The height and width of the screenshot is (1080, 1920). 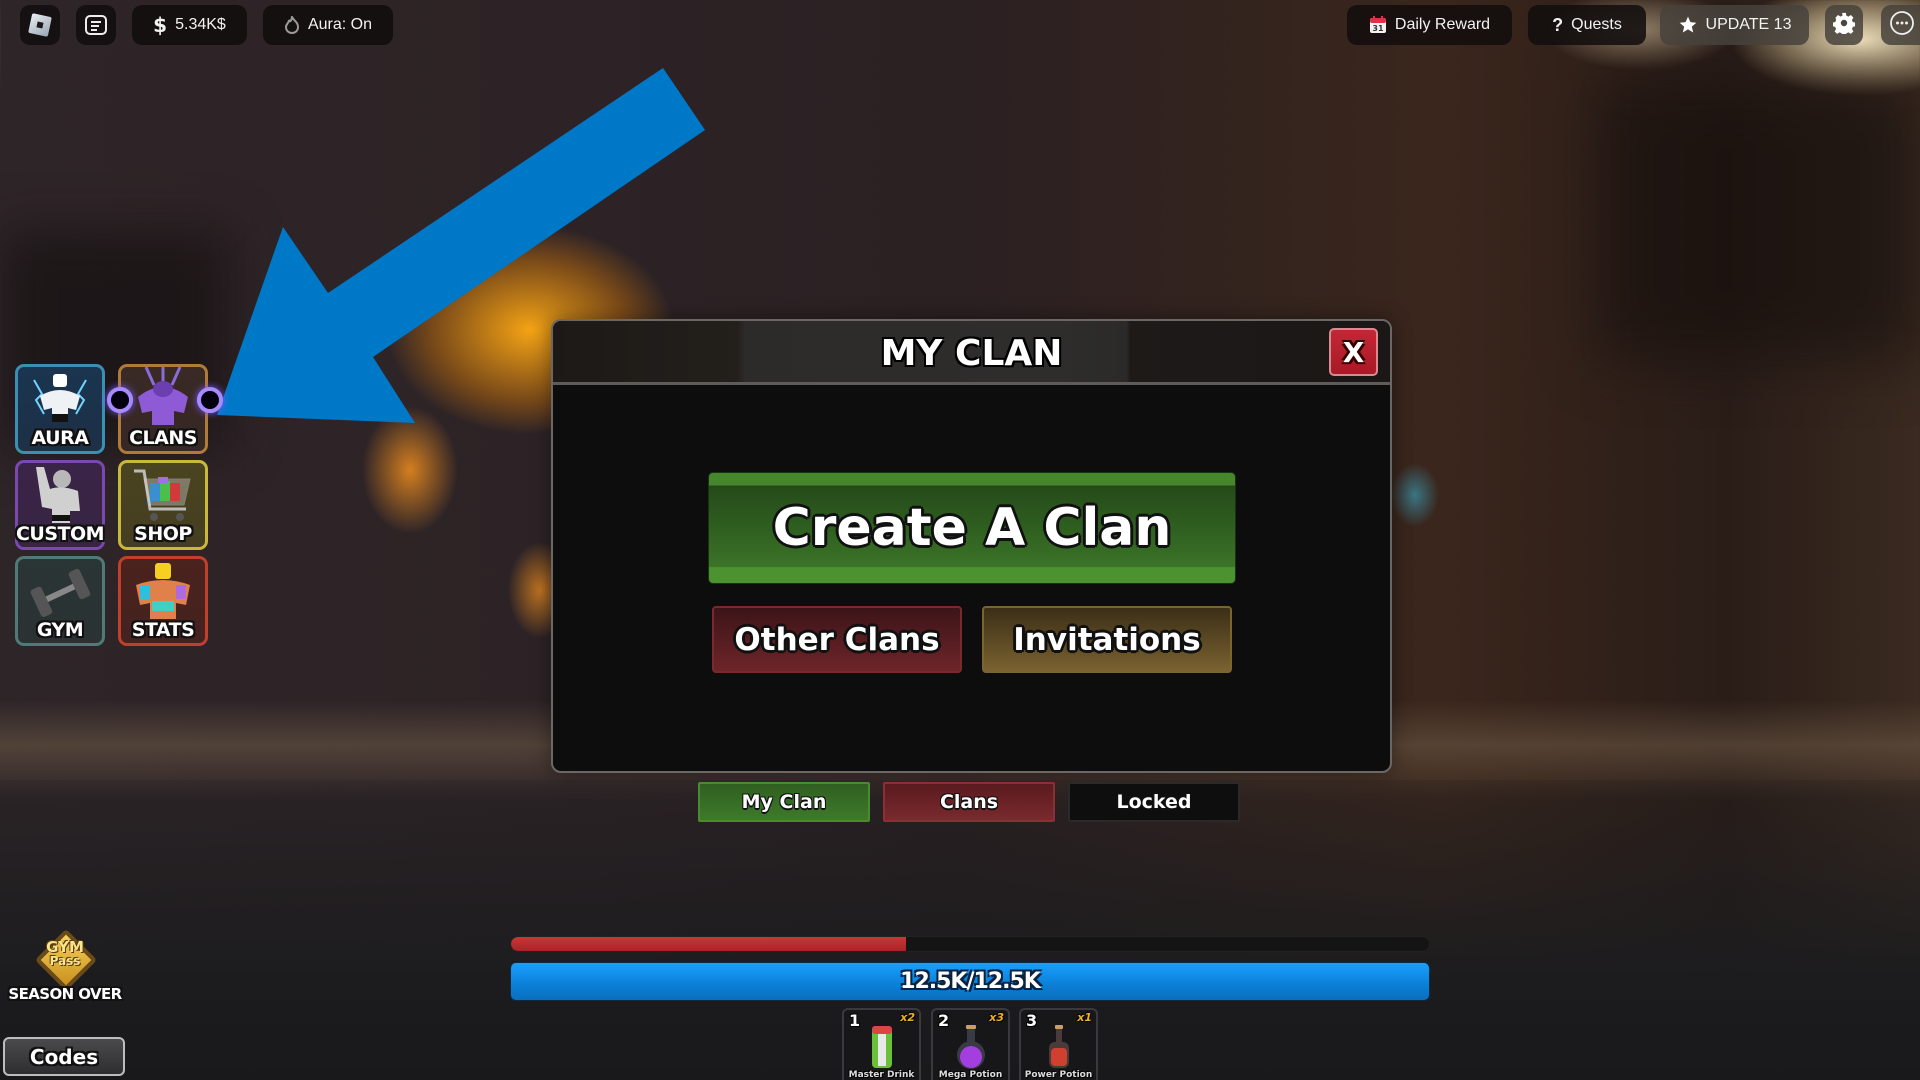 I want to click on side-menu-label: CUSTOM, so click(x=60, y=534).